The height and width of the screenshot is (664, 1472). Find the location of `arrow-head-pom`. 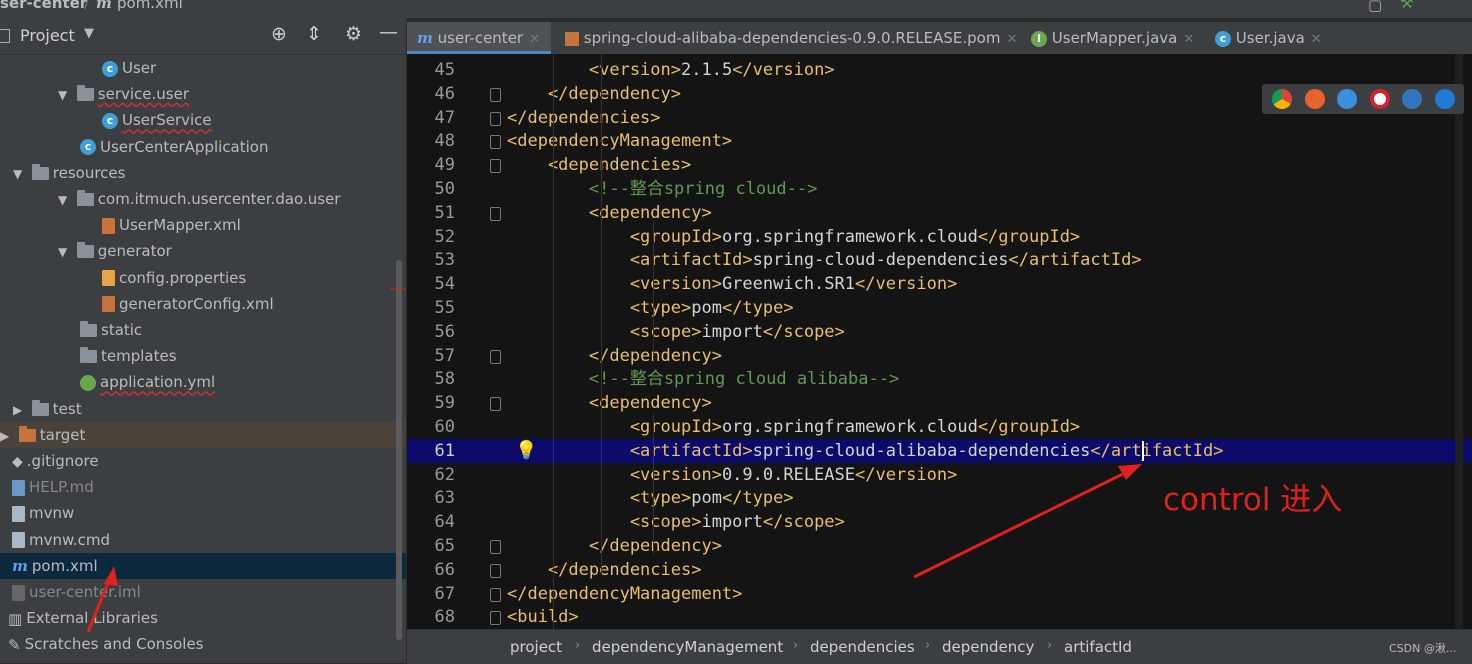

arrow-head-pom is located at coordinates (111, 576).